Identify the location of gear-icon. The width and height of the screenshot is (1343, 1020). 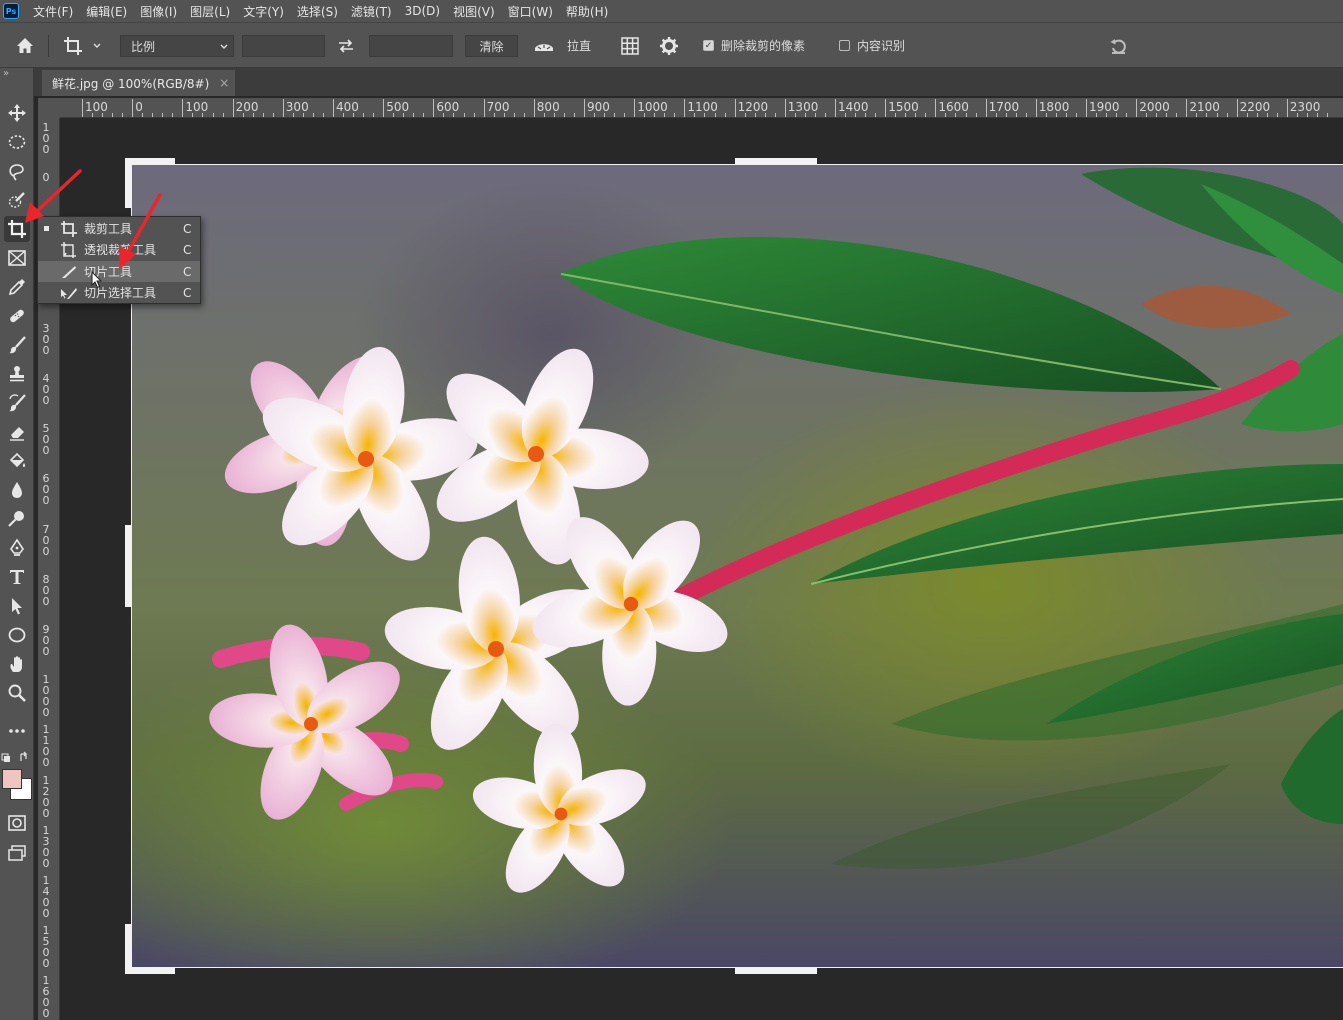
(669, 45).